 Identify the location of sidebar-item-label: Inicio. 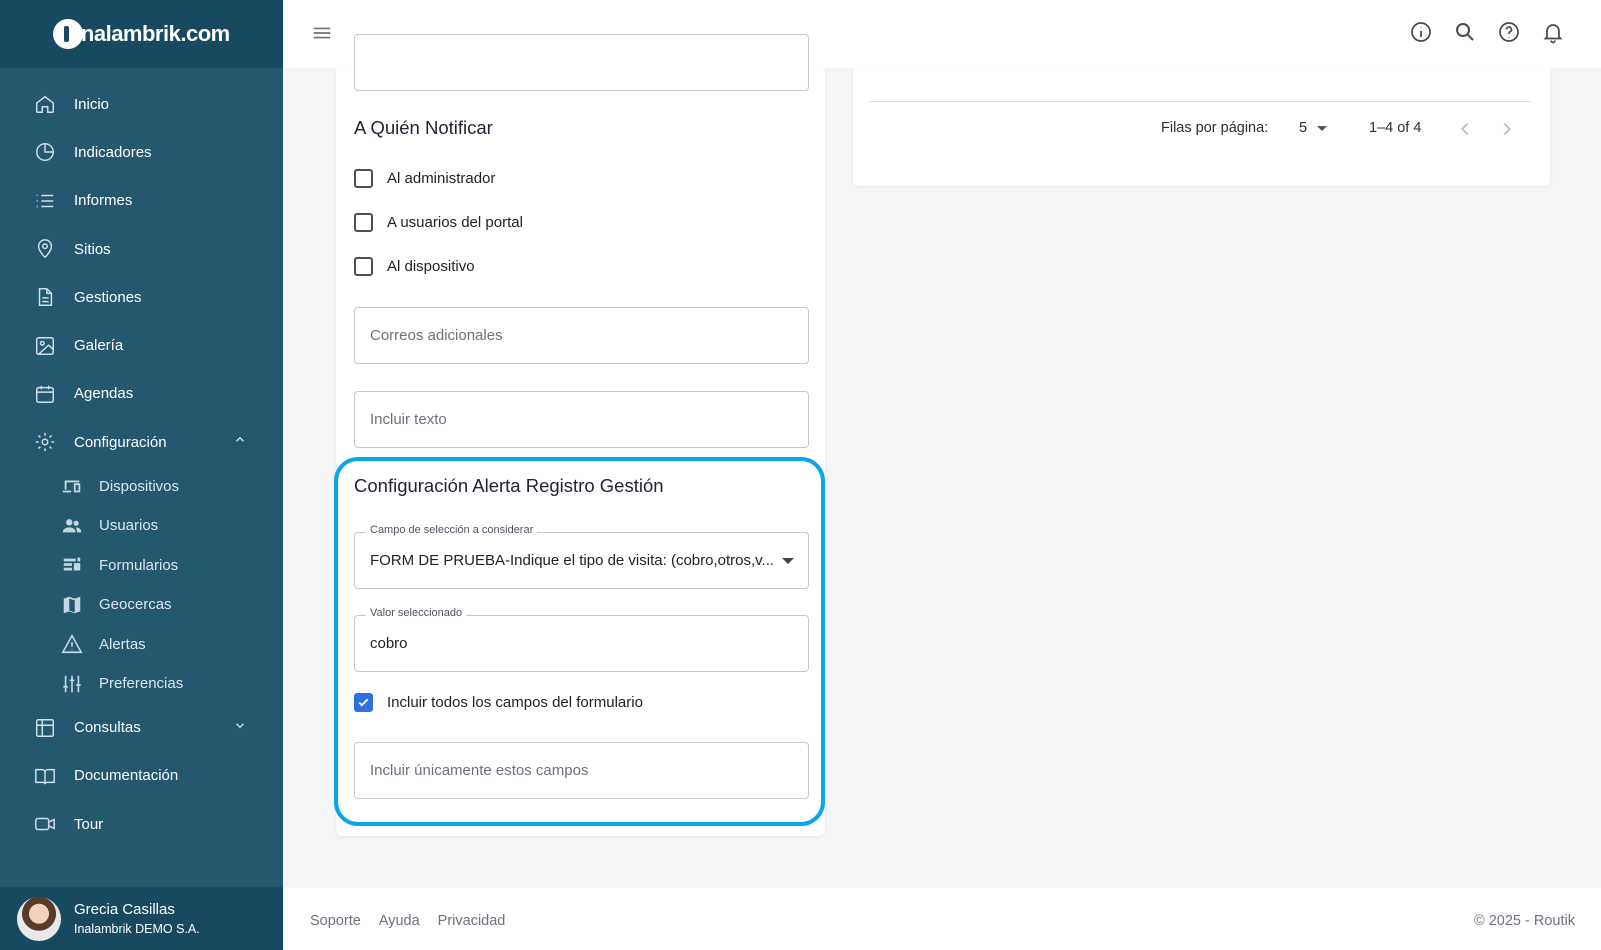
(92, 104).